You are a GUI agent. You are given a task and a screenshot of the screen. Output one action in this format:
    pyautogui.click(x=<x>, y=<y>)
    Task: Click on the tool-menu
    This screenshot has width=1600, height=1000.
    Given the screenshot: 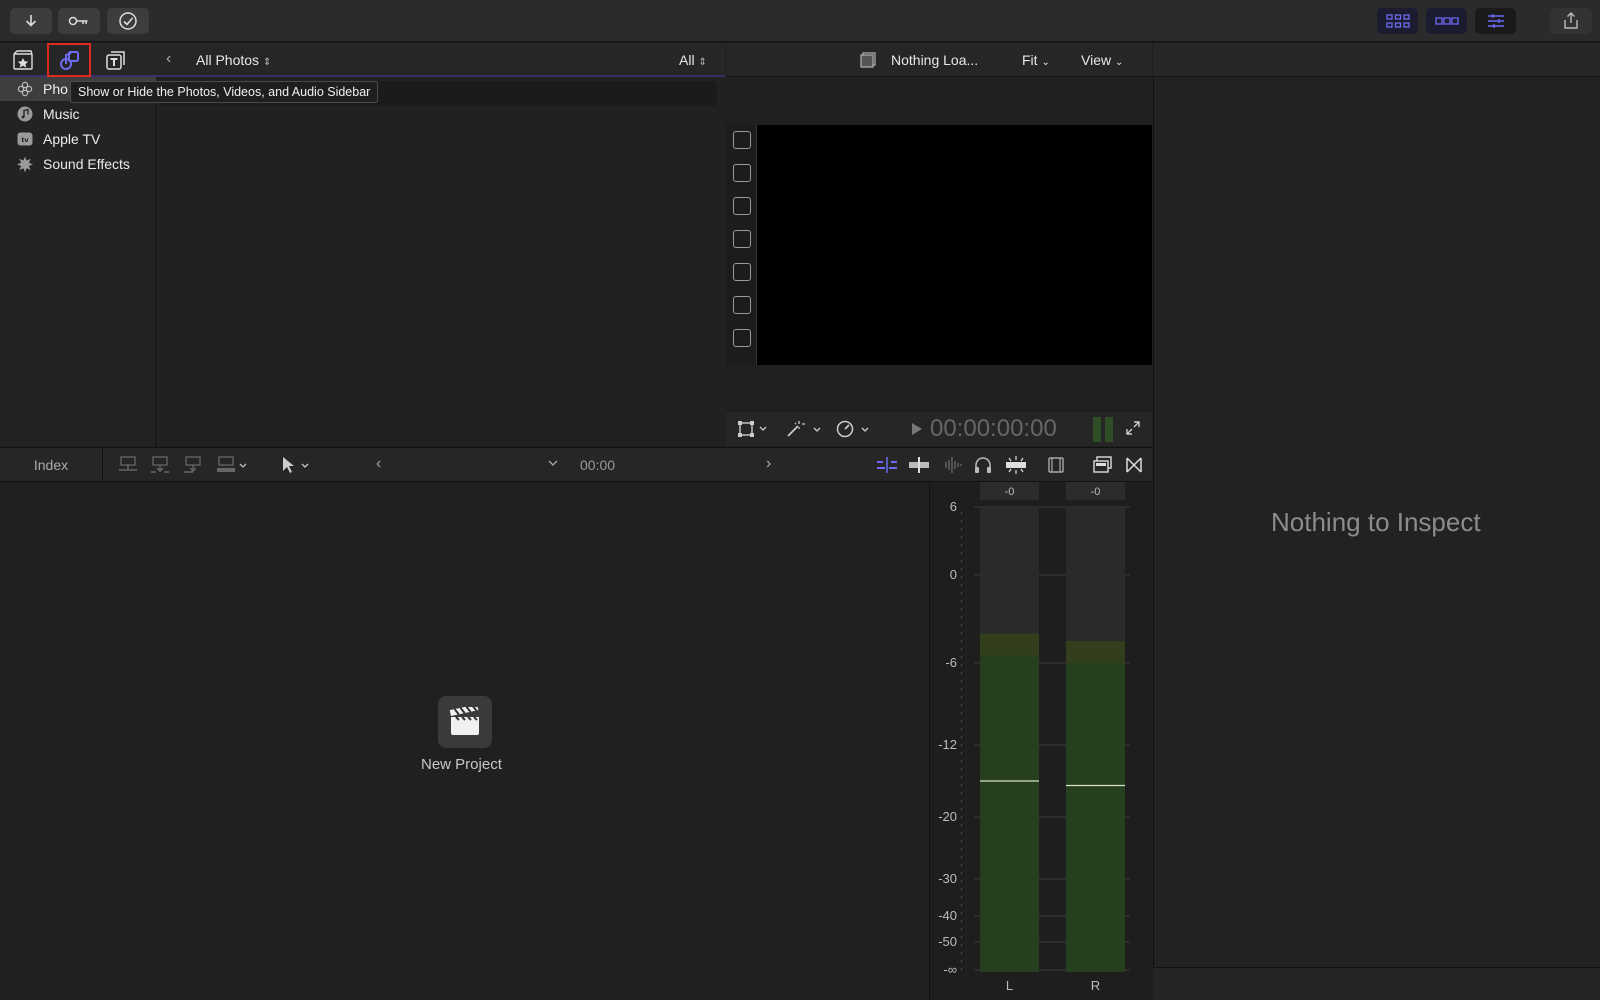 What is the action you would take?
    pyautogui.click(x=297, y=465)
    